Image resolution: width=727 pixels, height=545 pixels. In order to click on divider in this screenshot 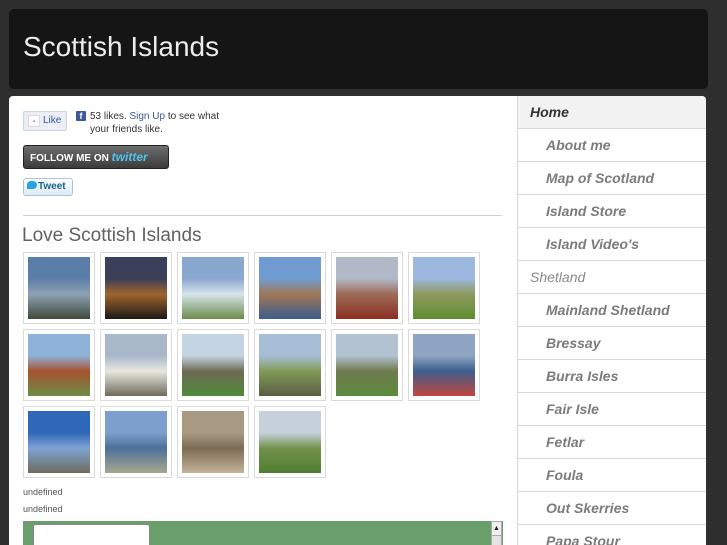, I will do `click(262, 215)`.